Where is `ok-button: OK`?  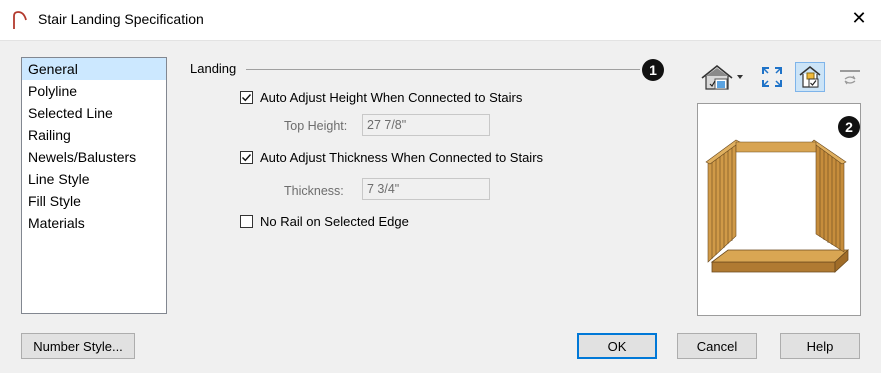 ok-button: OK is located at coordinates (617, 346).